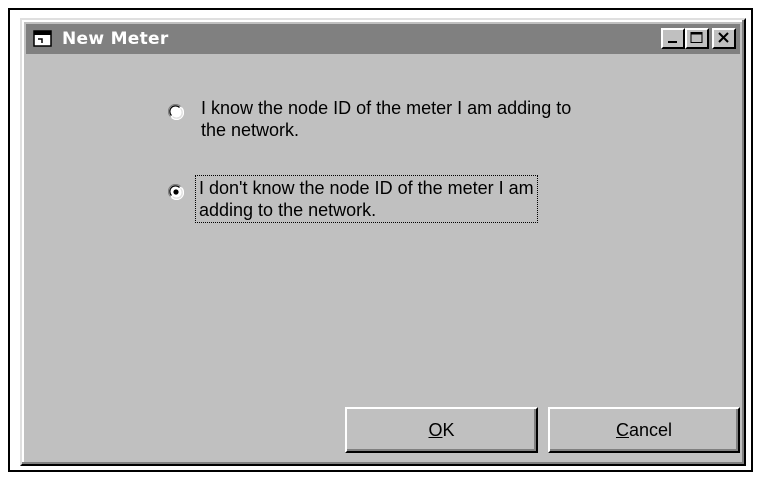 The width and height of the screenshot is (761, 480). Describe the element at coordinates (383, 39) in the screenshot. I see `title-bar: New Meter` at that location.